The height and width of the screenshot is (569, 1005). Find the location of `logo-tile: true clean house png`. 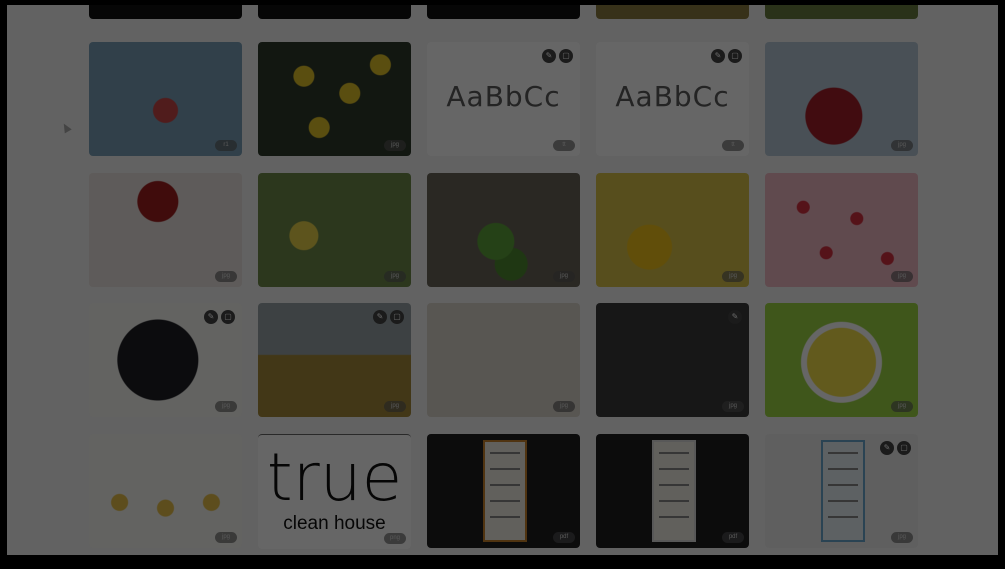

logo-tile: true clean house png is located at coordinates (334, 491).